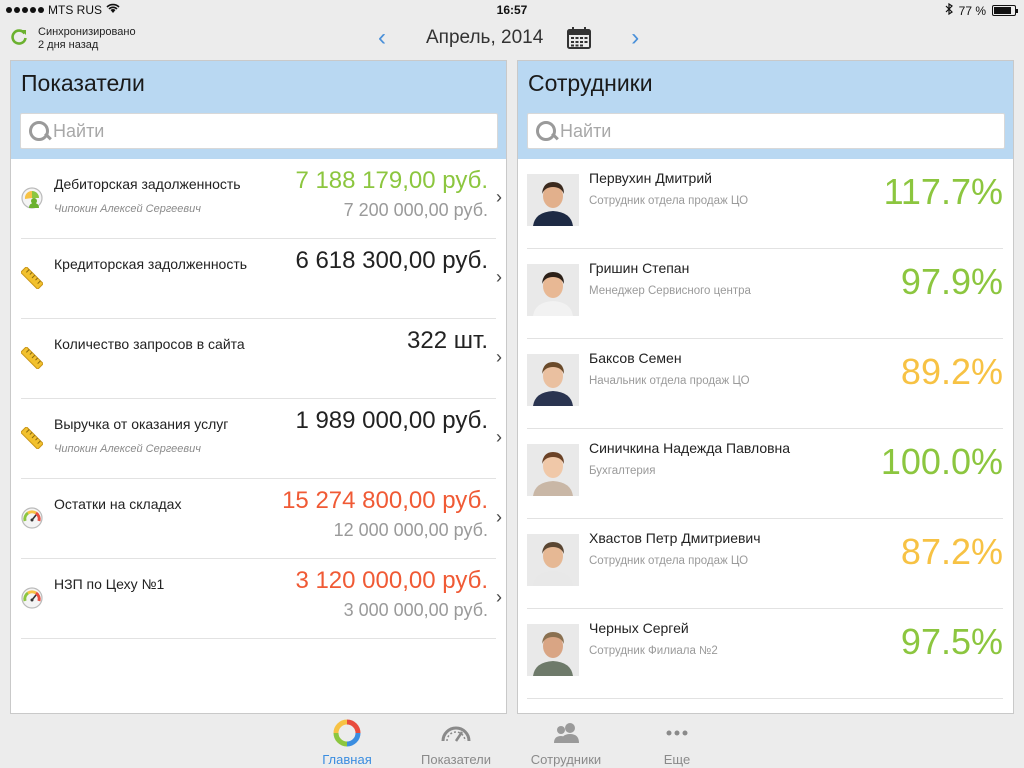  I want to click on tab-home-label: Главная, so click(347, 759).